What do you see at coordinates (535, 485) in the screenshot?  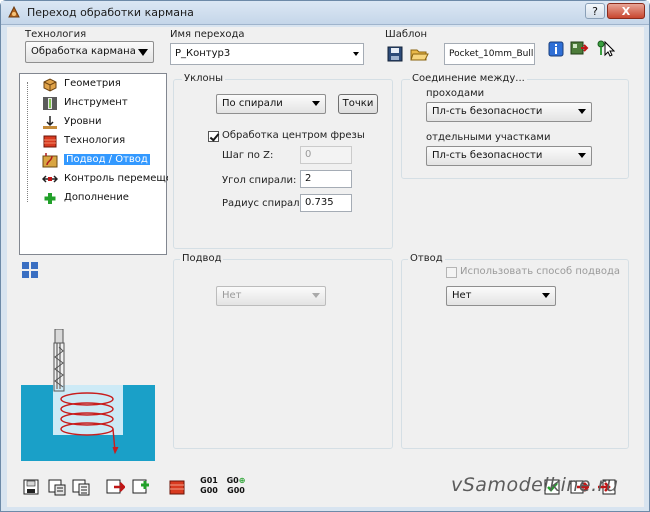 I see `watermark: vSamodelkine.ru` at bounding box center [535, 485].